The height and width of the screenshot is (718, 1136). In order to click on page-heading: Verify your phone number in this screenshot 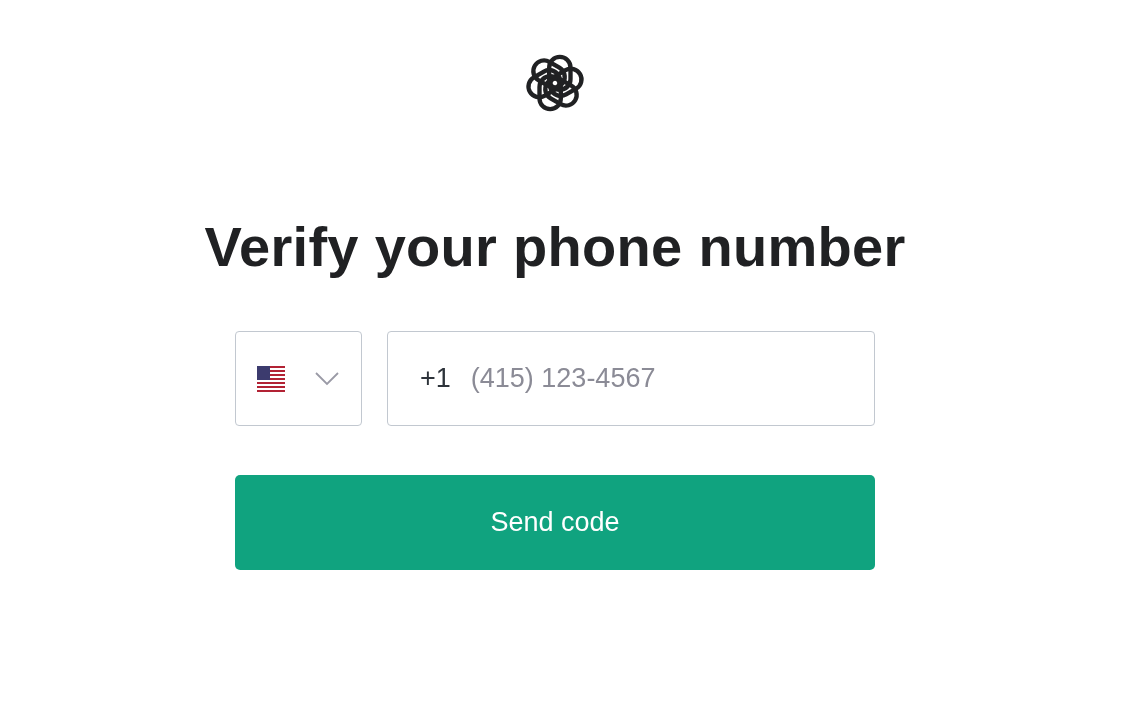, I will do `click(555, 246)`.